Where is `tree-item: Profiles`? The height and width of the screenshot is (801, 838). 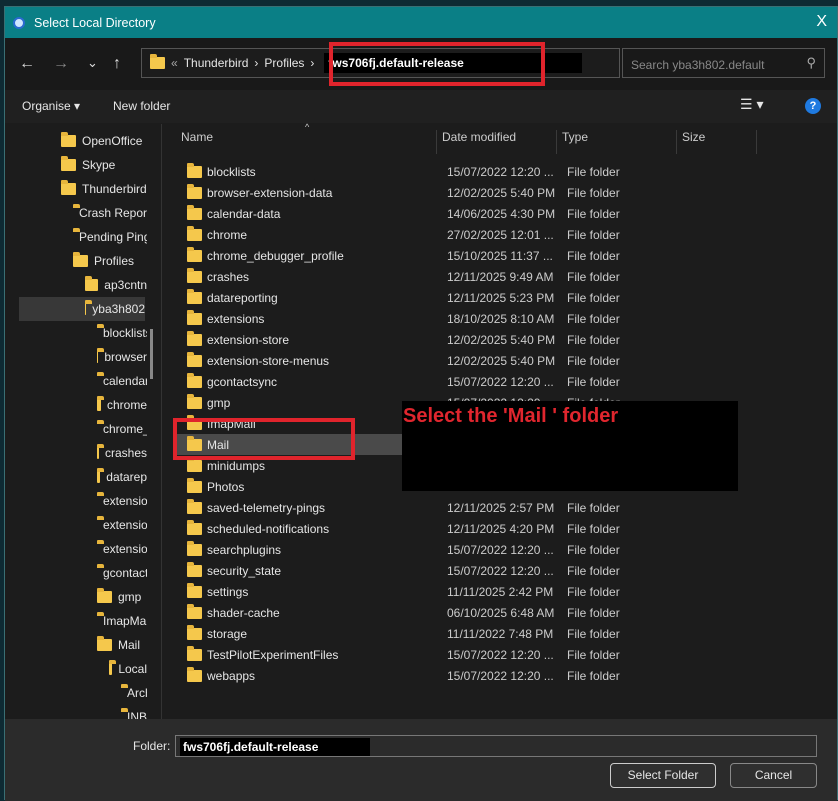 tree-item: Profiles is located at coordinates (110, 261).